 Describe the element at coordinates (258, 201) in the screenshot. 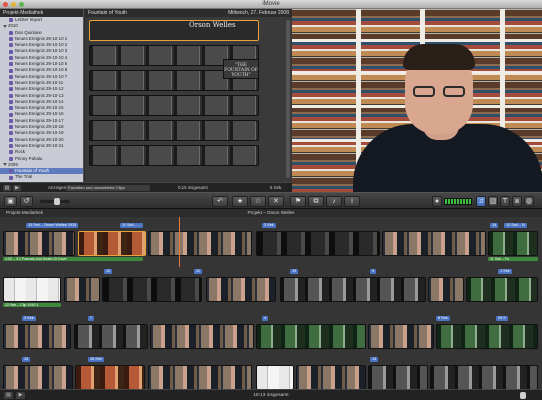

I see `unmark-button: ☆` at that location.